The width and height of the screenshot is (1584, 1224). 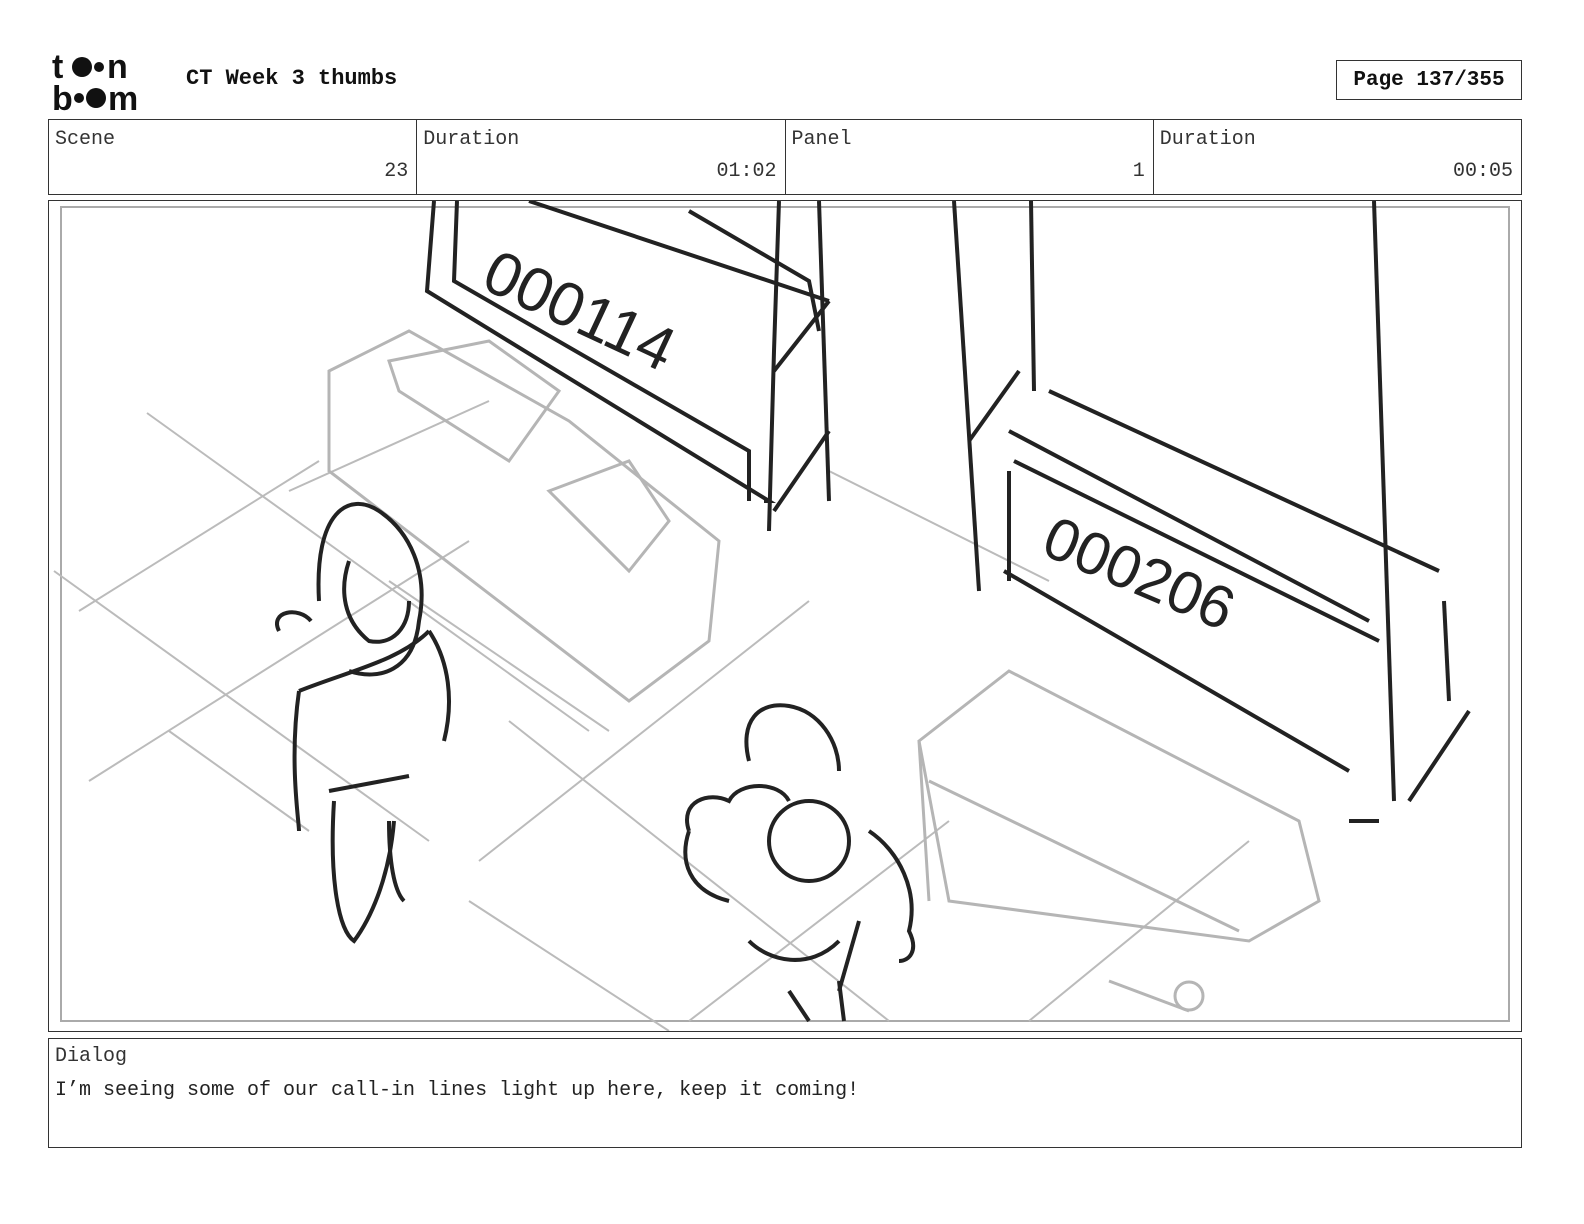 What do you see at coordinates (1337, 157) in the screenshot?
I see `panel-duration-cell: Duration 00:05` at bounding box center [1337, 157].